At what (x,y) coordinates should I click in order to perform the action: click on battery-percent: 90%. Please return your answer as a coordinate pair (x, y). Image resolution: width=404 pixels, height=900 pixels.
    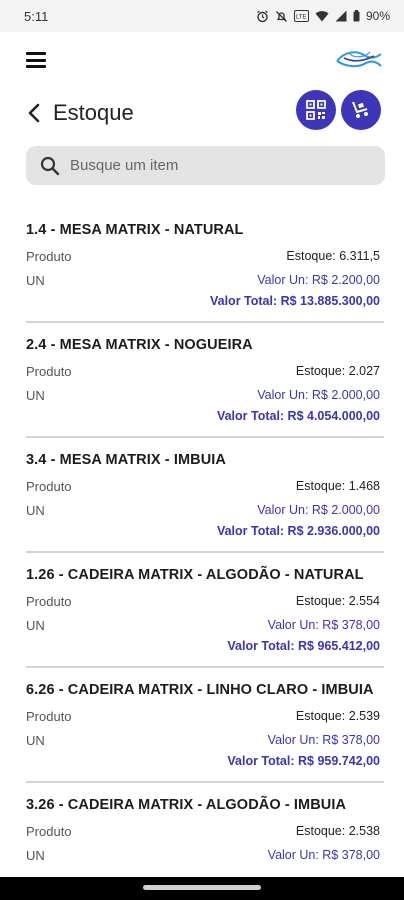
    Looking at the image, I should click on (377, 16).